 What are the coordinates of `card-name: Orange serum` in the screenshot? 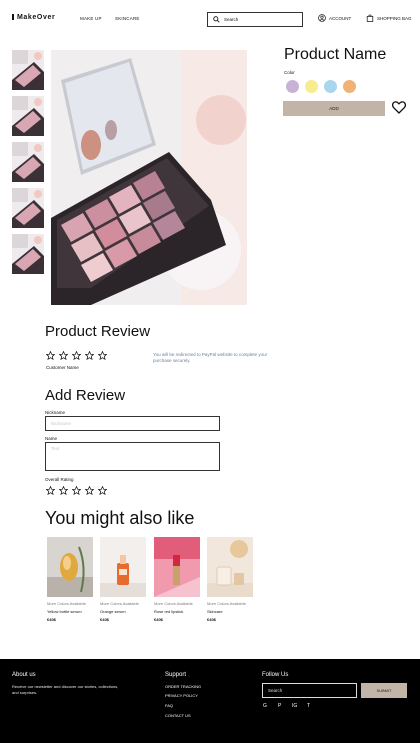 It's located at (113, 611).